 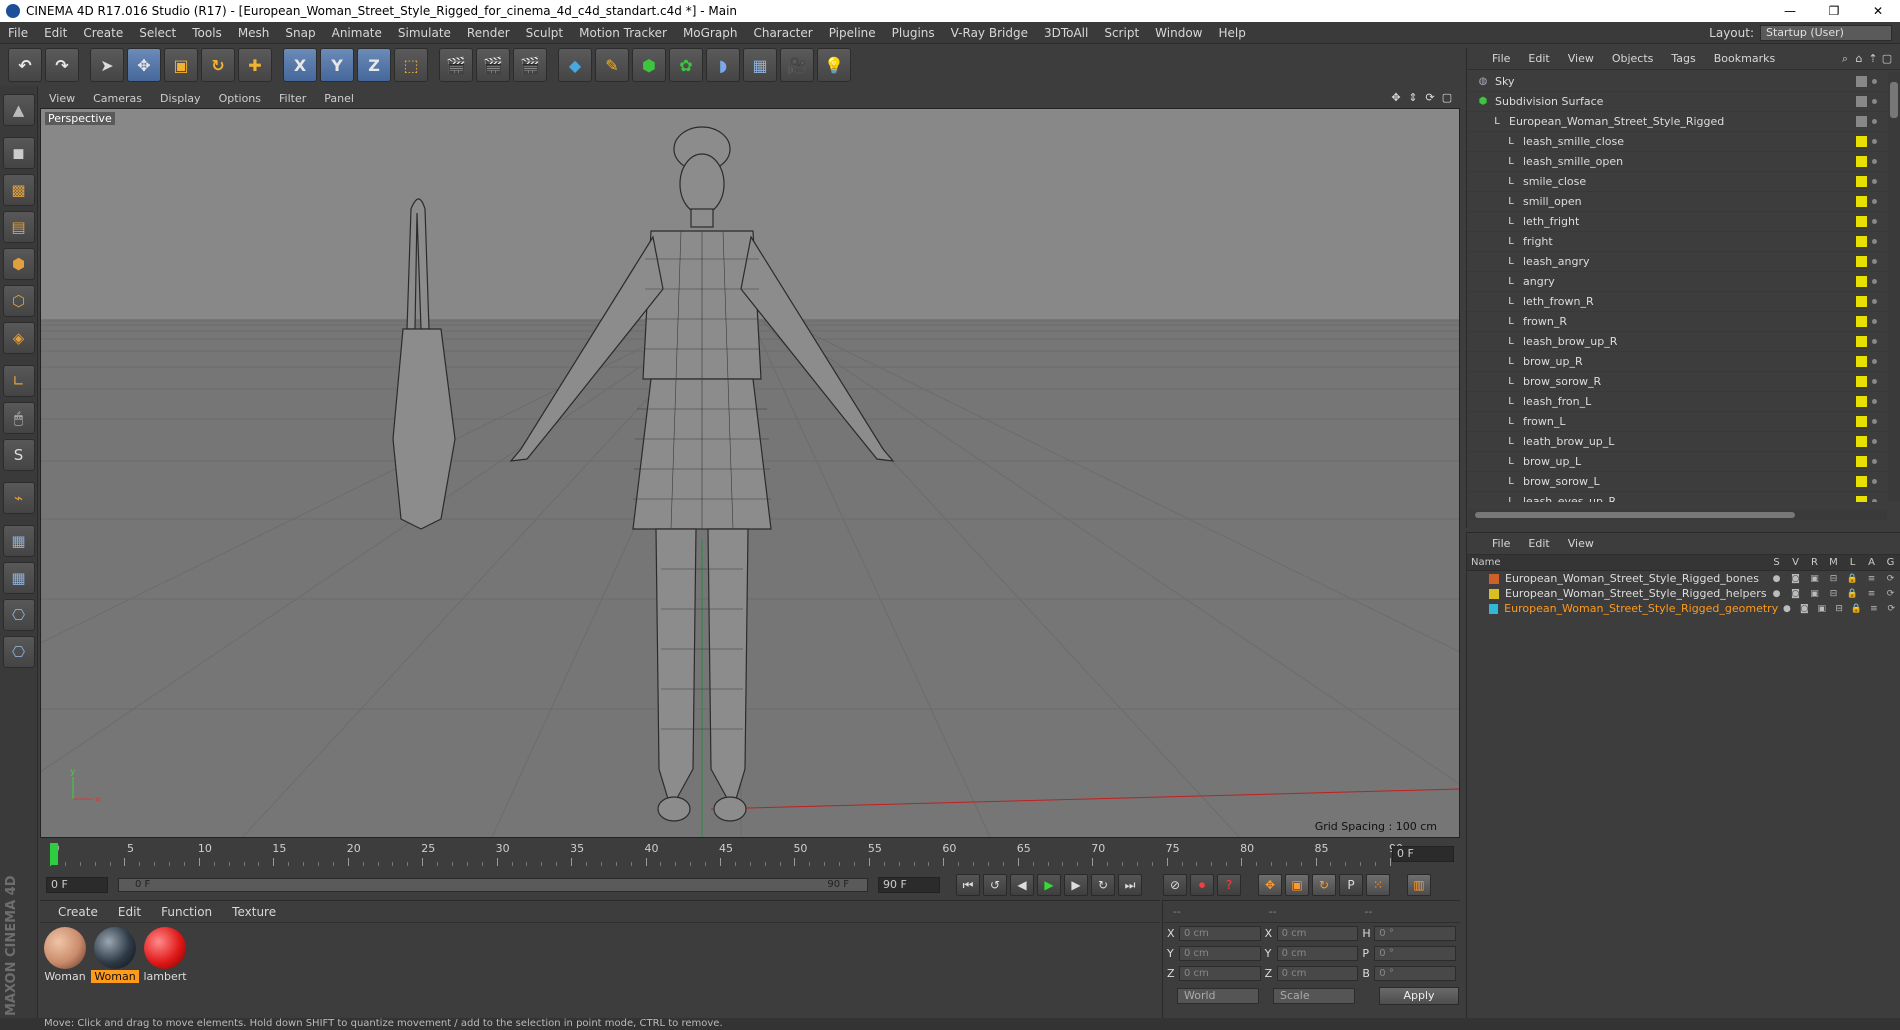 What do you see at coordinates (488, 33) in the screenshot?
I see `menu-render: Render` at bounding box center [488, 33].